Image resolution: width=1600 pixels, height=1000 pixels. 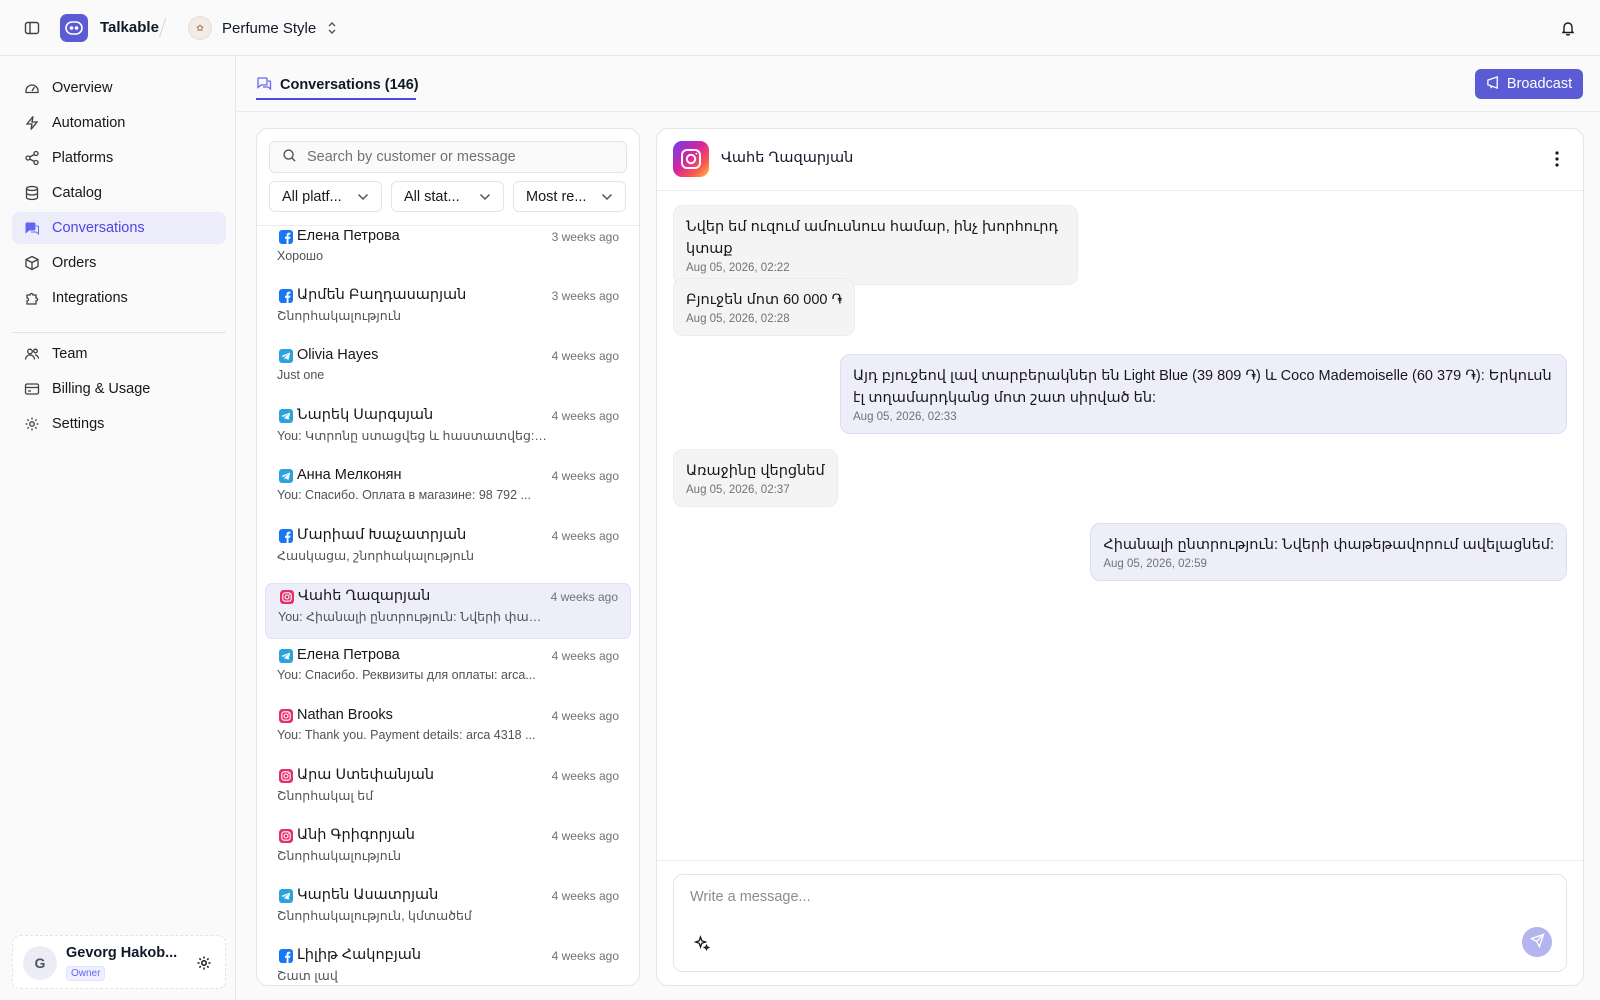 I want to click on message-time: Aug 05, 2026, 02:37, so click(x=738, y=490).